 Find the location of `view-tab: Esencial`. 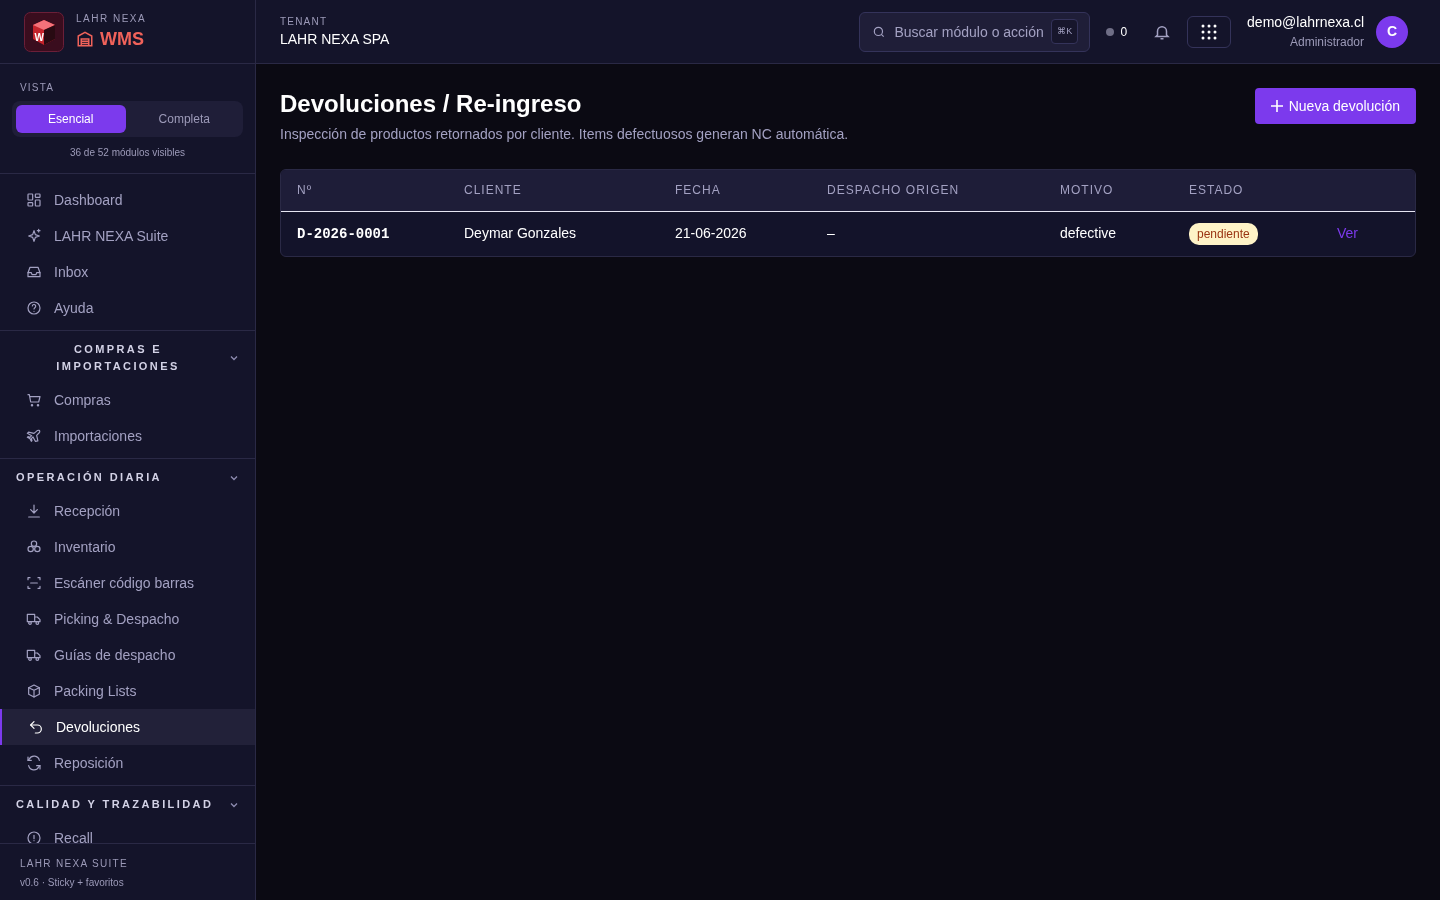

view-tab: Esencial is located at coordinates (71, 119).